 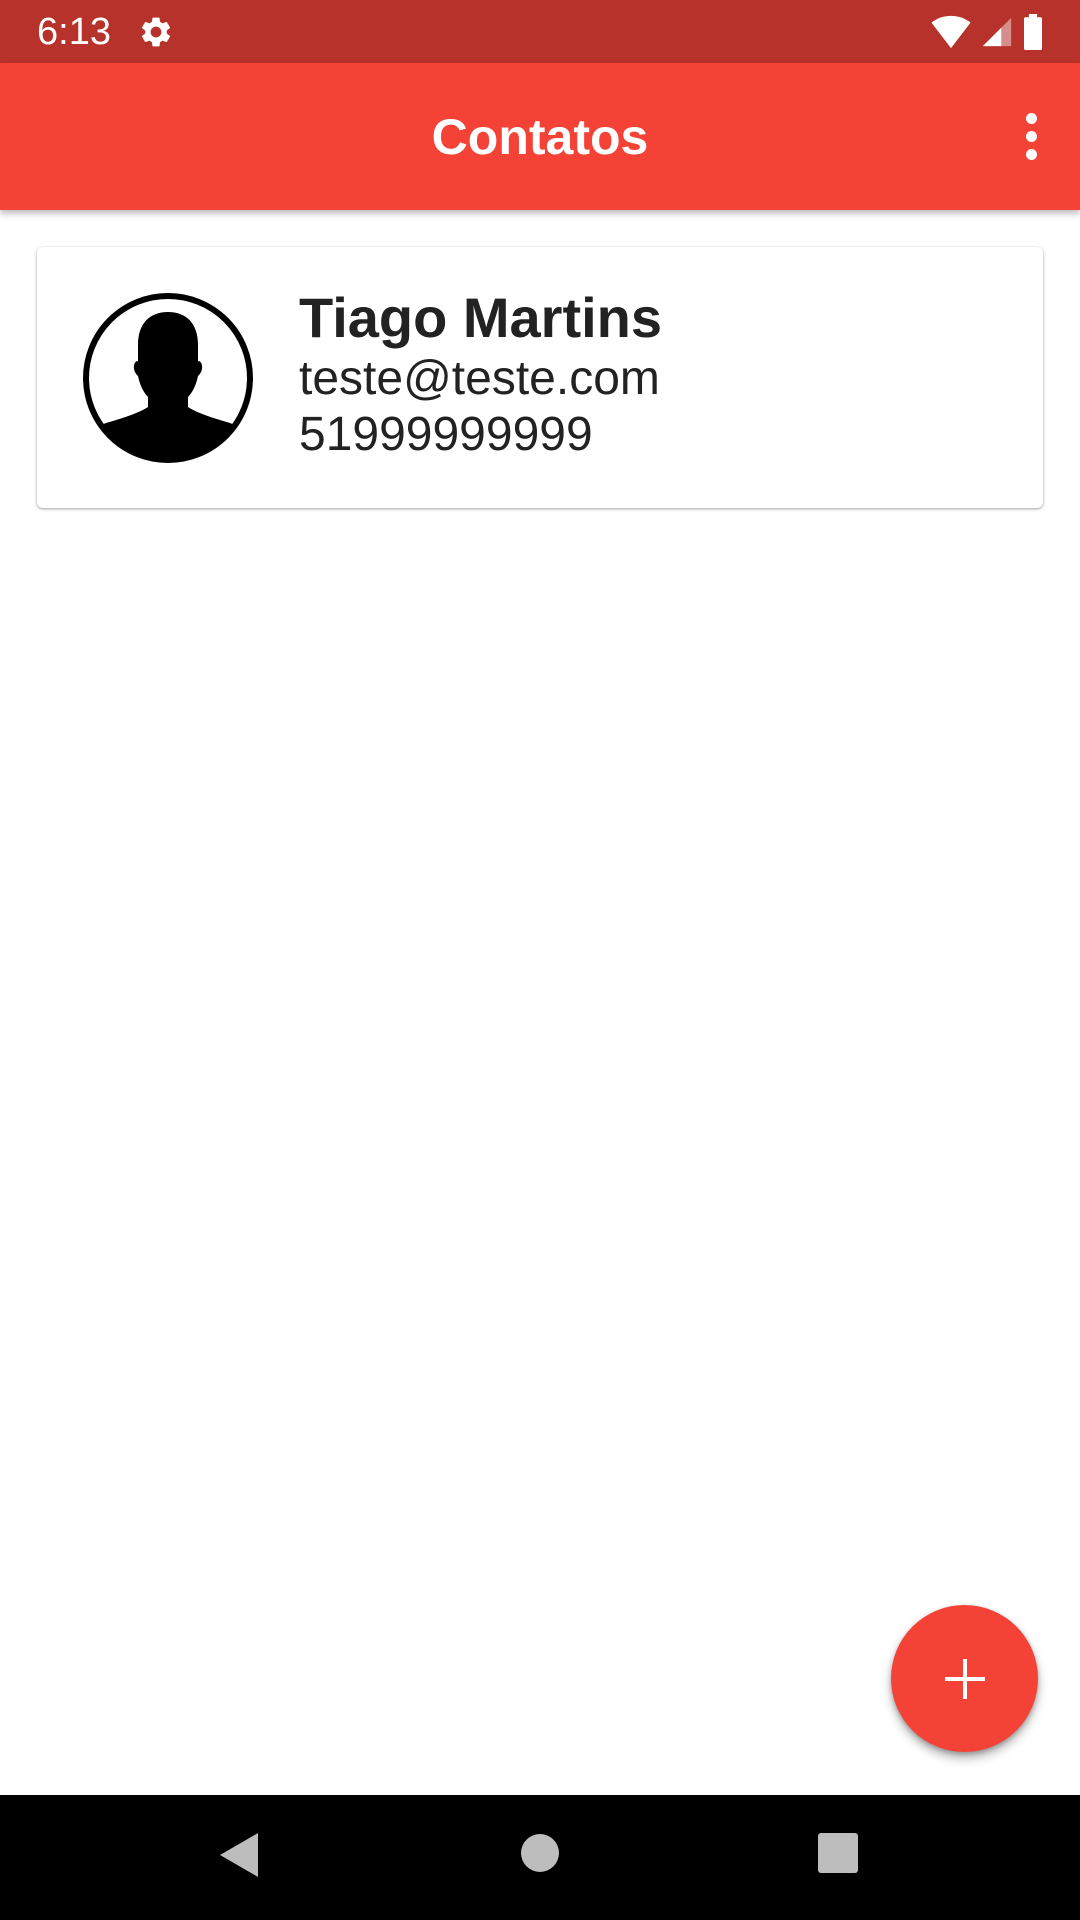 I want to click on plus-icon, so click(x=964, y=1678).